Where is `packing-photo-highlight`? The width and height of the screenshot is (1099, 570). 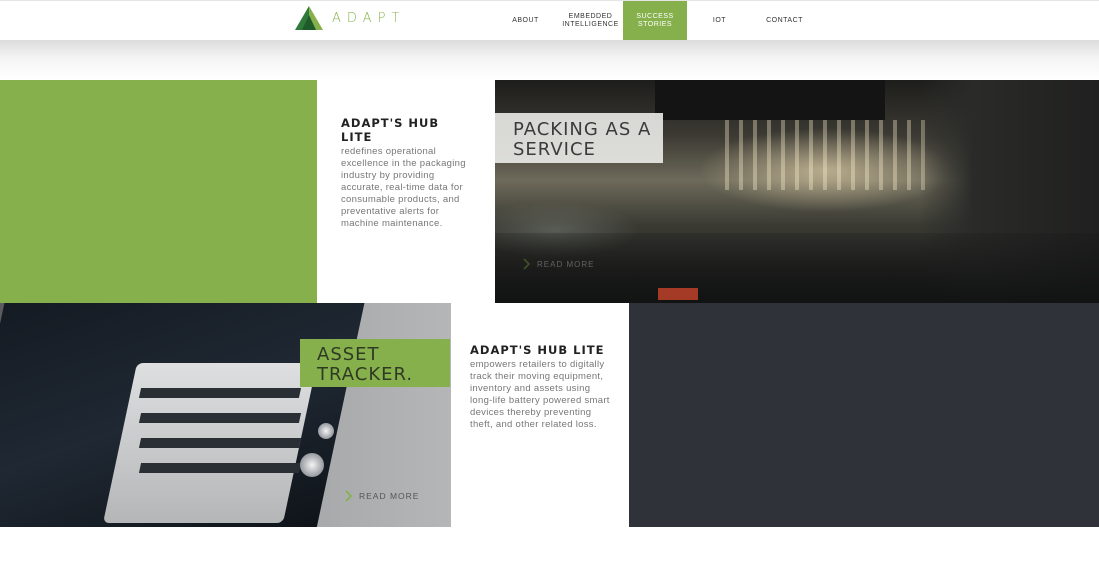
packing-photo-highlight is located at coordinates (825, 155).